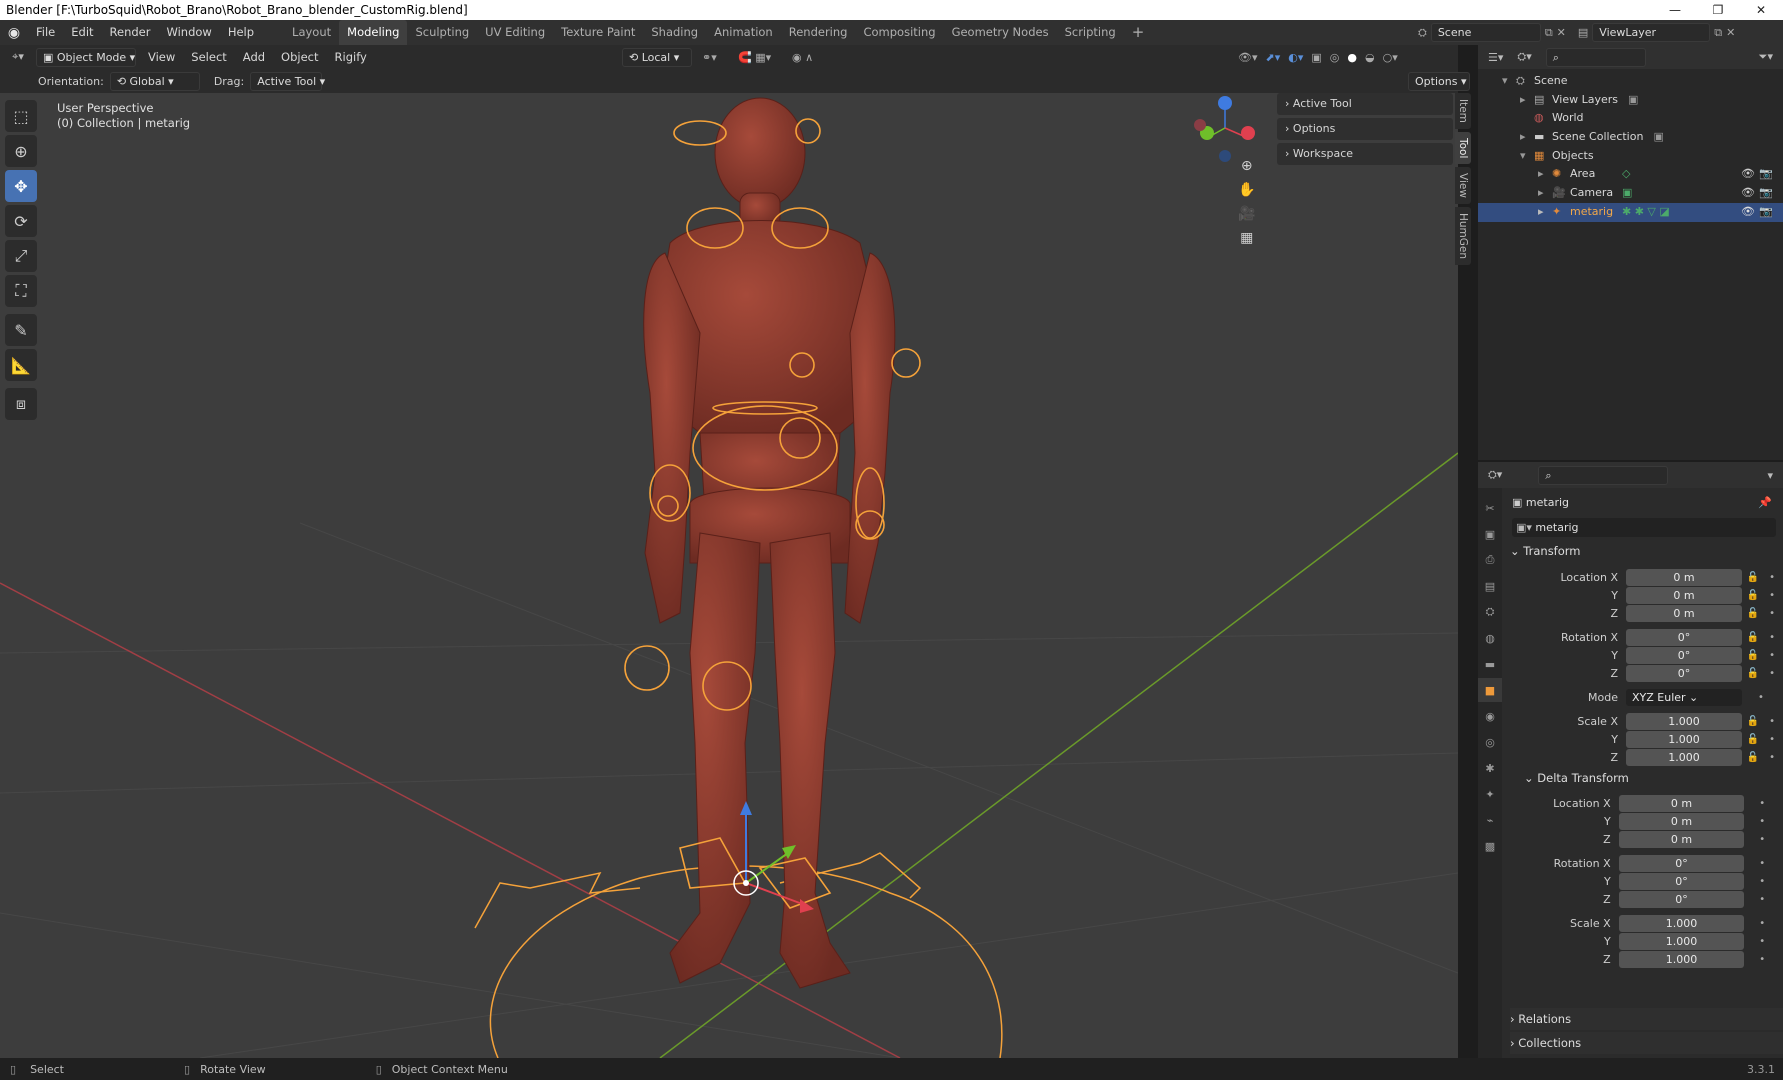 This screenshot has height=1080, width=1783. Describe the element at coordinates (1630, 174) in the screenshot. I see `outliner-row-area: ▸ ✺ Area ◇ 👁 📷` at that location.